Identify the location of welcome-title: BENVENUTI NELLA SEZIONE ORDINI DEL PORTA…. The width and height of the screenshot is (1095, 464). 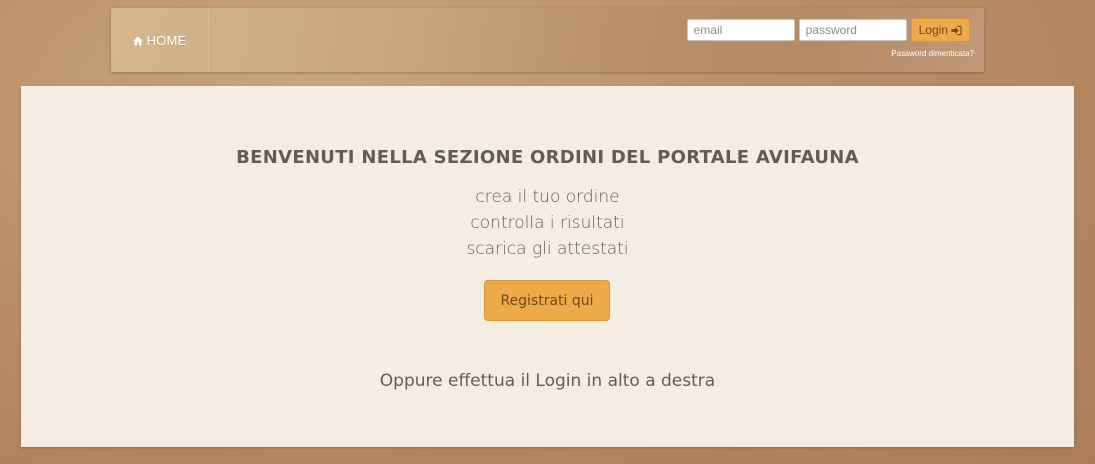
(547, 157).